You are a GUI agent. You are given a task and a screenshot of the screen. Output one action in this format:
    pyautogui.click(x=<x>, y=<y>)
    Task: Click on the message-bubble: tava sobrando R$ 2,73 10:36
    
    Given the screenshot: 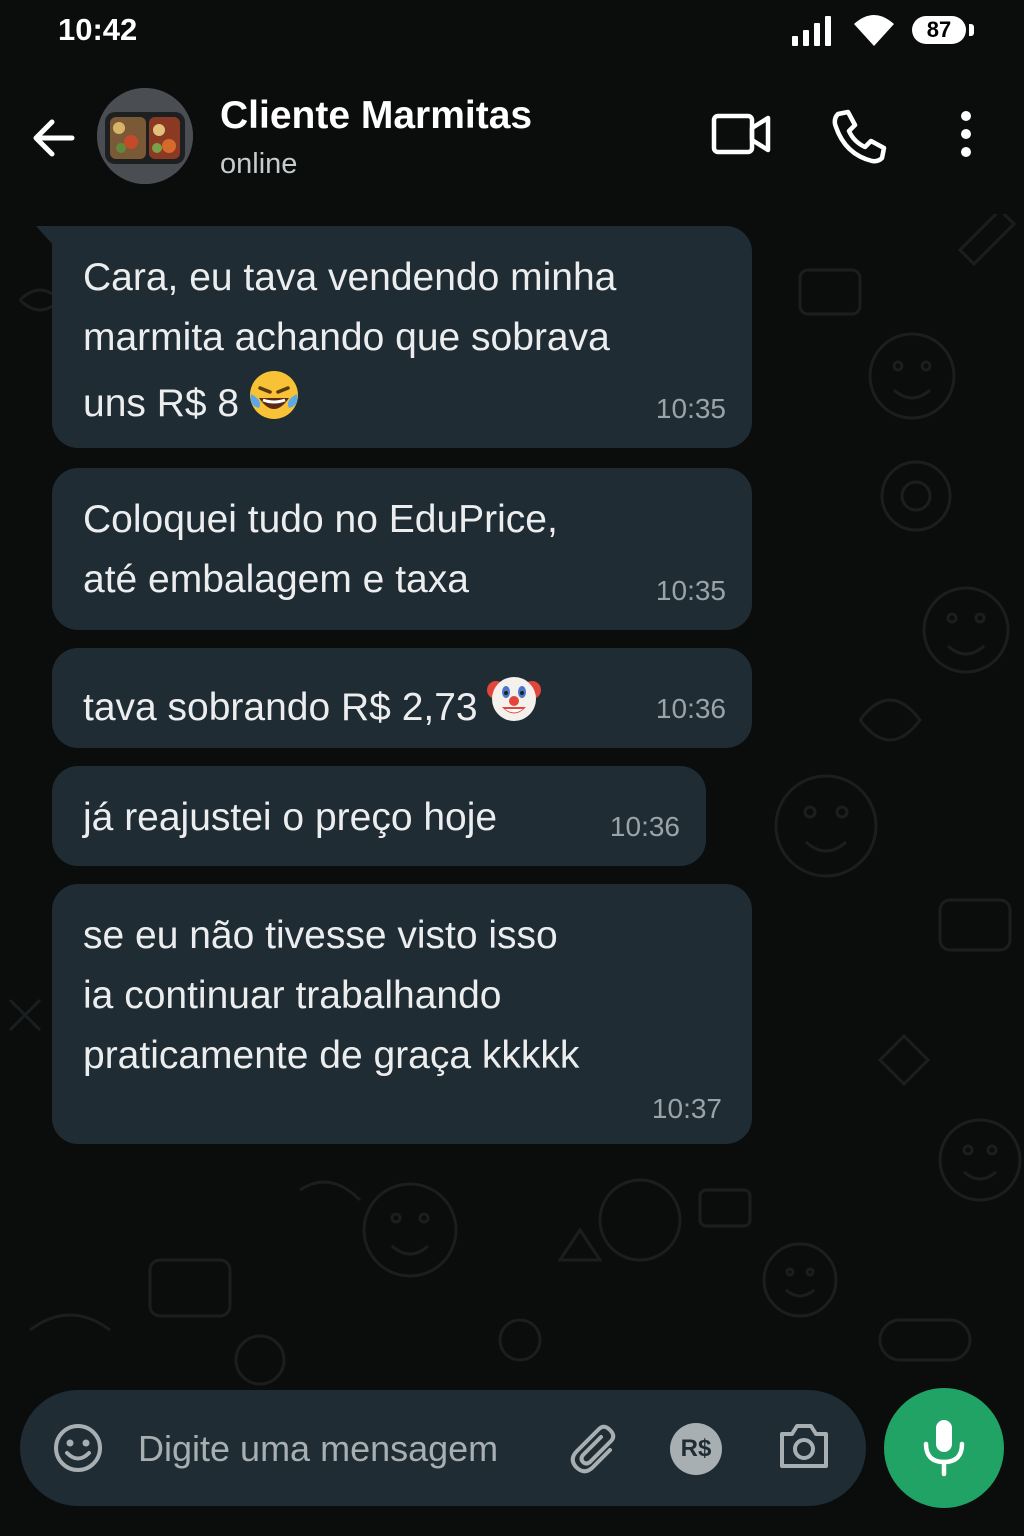 What is the action you would take?
    pyautogui.click(x=402, y=698)
    